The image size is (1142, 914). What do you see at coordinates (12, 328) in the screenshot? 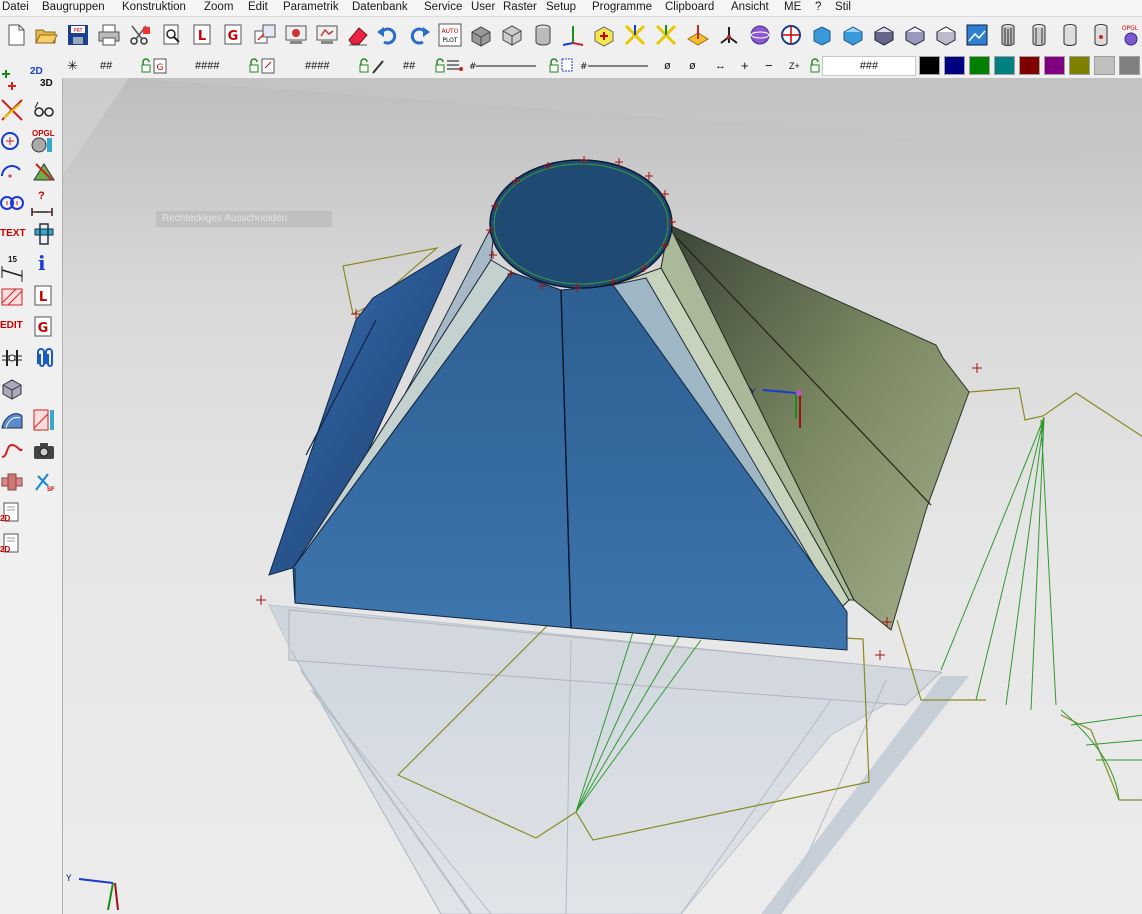
I see `edit-button: EDIT` at bounding box center [12, 328].